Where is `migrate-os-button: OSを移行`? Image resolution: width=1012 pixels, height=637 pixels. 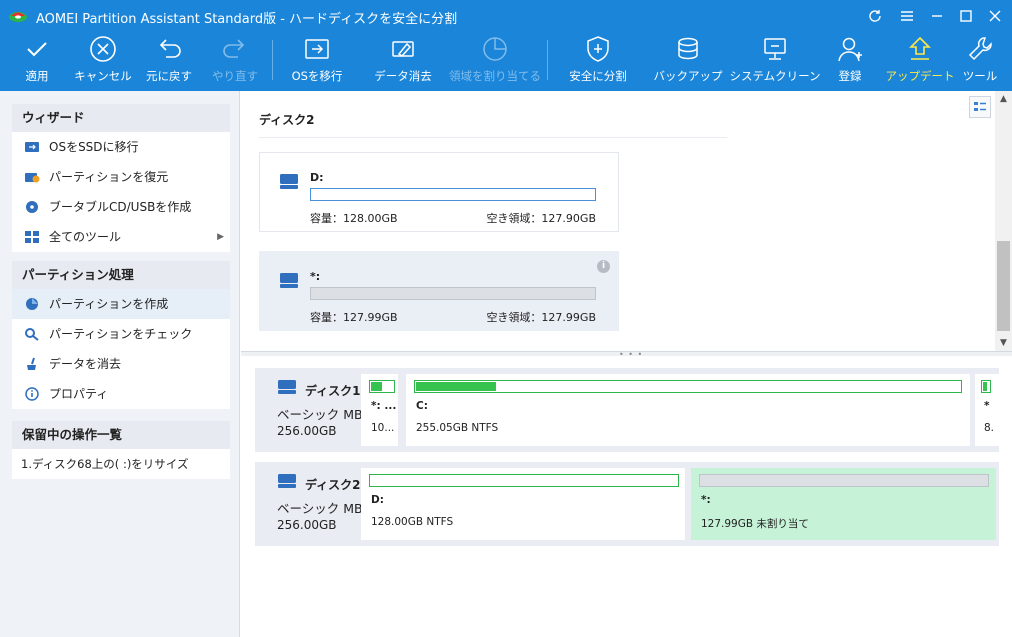
migrate-os-button: OSを移行 is located at coordinates (317, 62).